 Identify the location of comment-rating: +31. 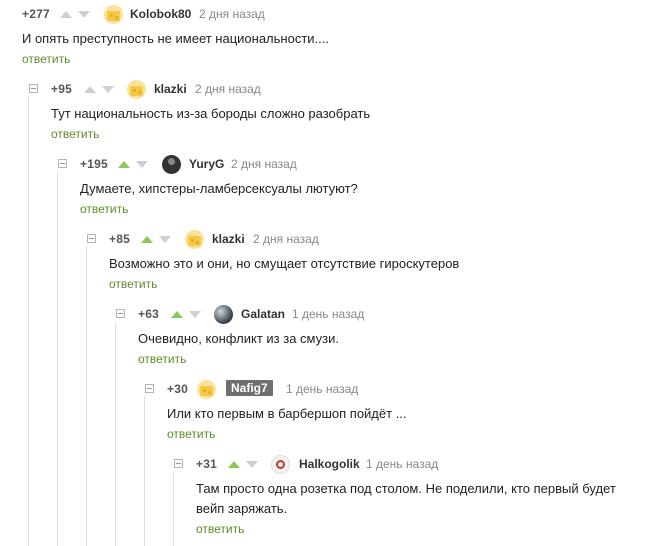
(206, 464).